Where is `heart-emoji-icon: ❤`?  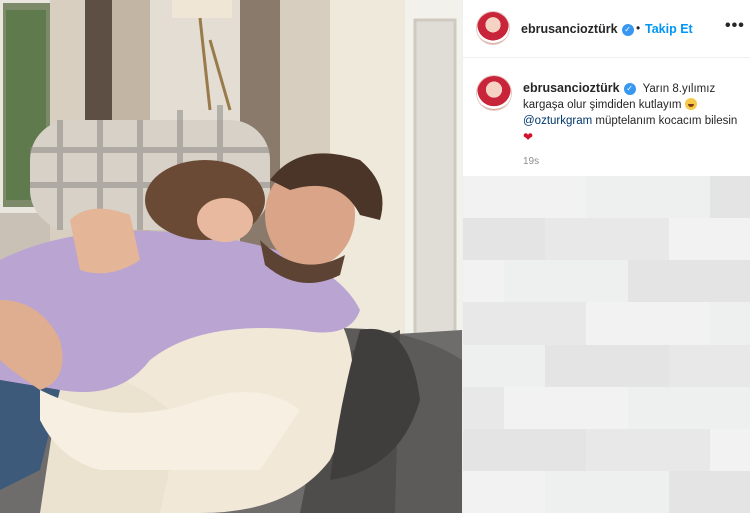 heart-emoji-icon: ❤ is located at coordinates (528, 137).